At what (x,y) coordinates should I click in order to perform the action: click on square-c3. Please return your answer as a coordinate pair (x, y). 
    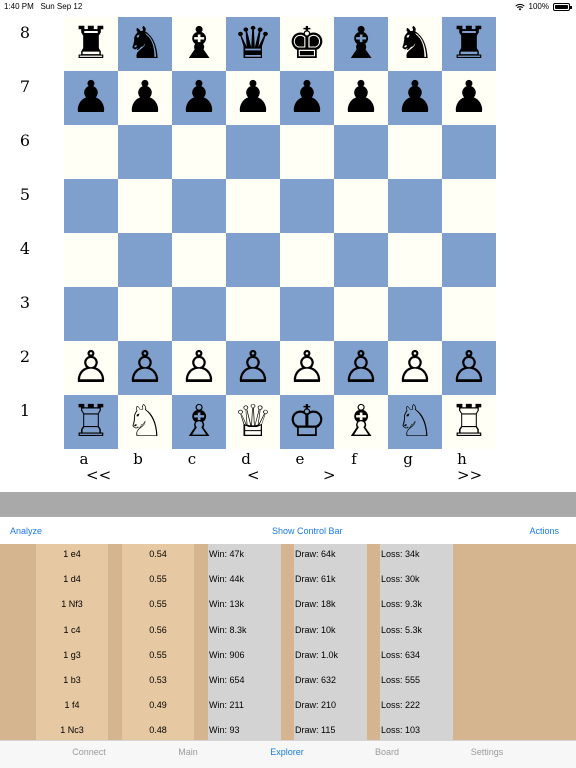
    Looking at the image, I should click on (199, 314).